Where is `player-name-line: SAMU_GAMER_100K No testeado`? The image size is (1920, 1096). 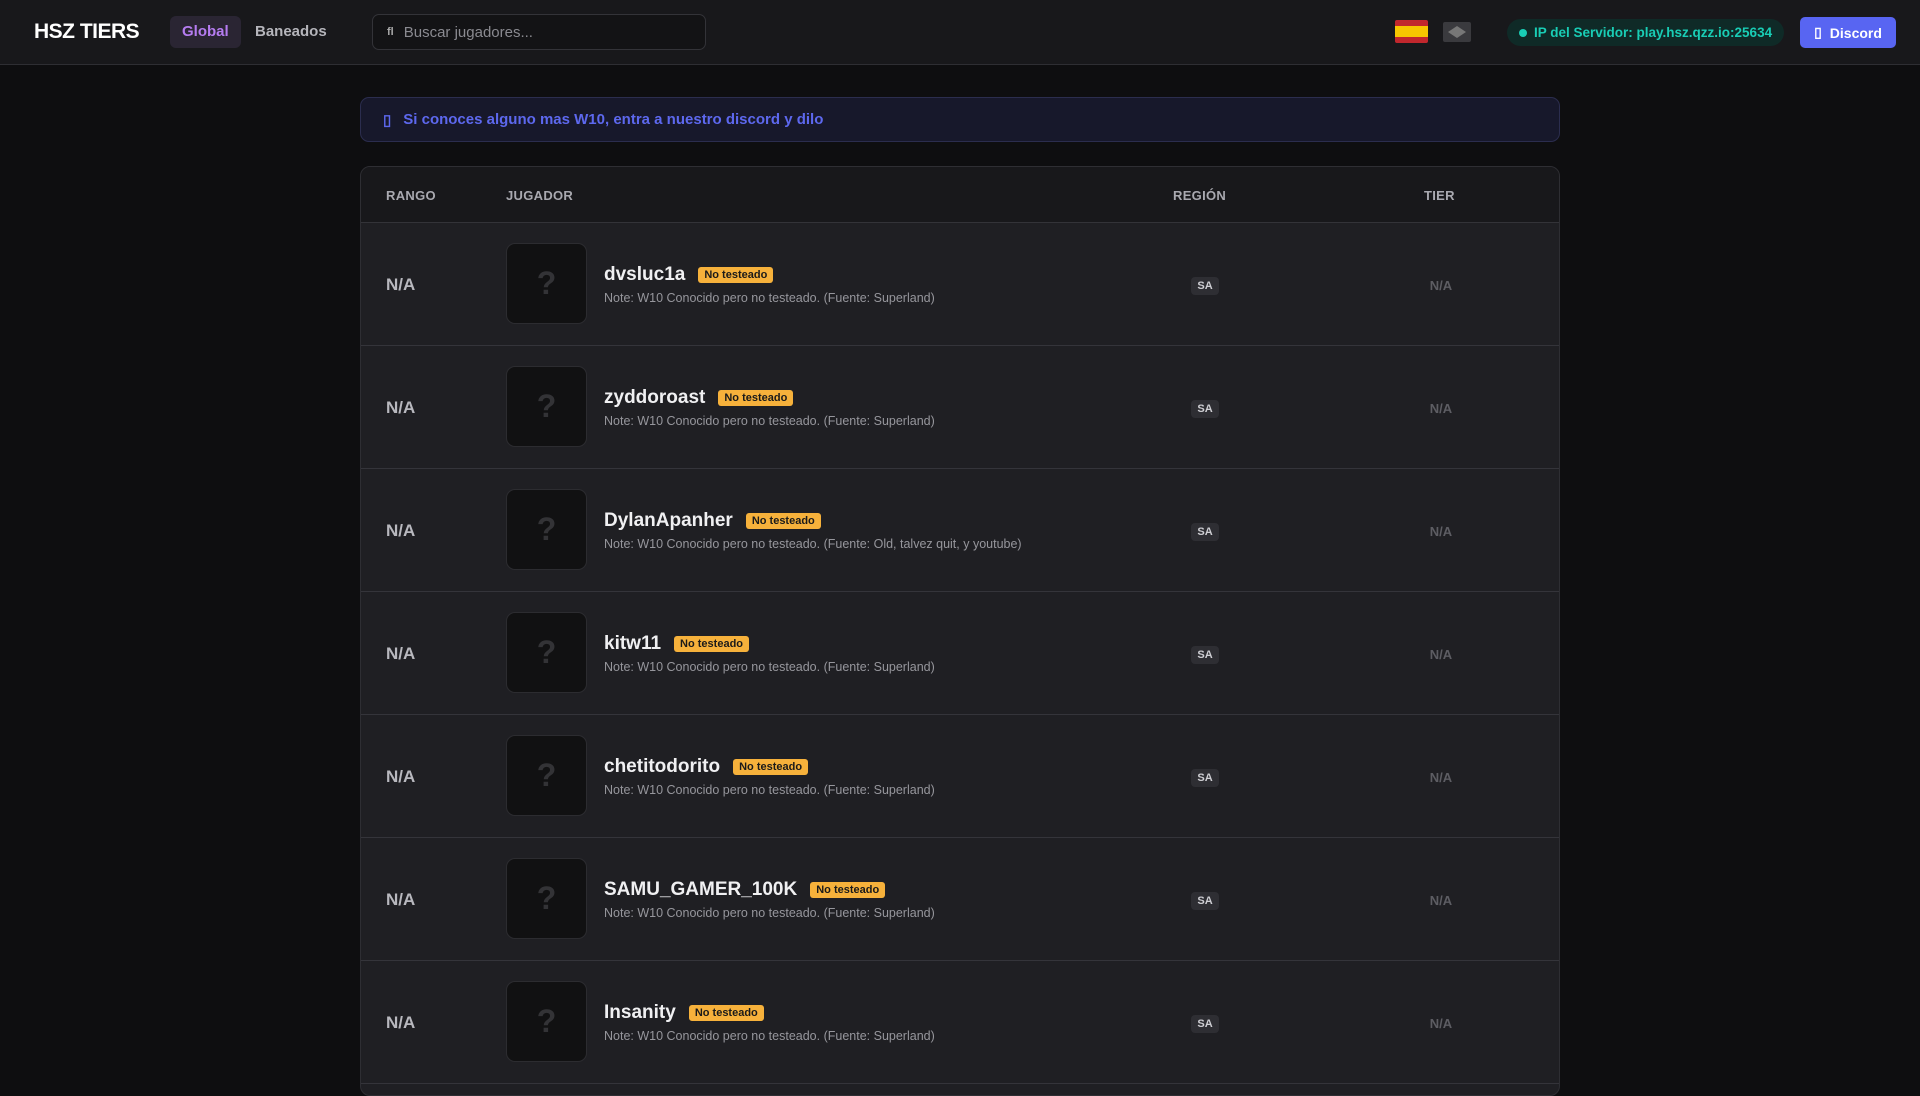 player-name-line: SAMU_GAMER_100K No testeado is located at coordinates (745, 890).